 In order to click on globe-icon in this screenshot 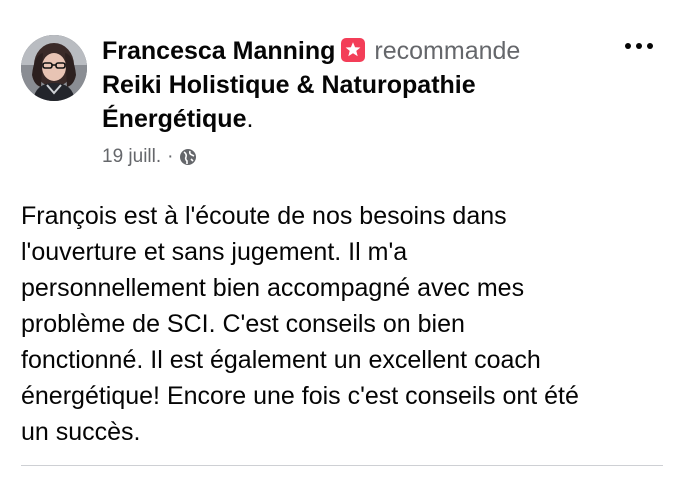, I will do `click(188, 157)`.